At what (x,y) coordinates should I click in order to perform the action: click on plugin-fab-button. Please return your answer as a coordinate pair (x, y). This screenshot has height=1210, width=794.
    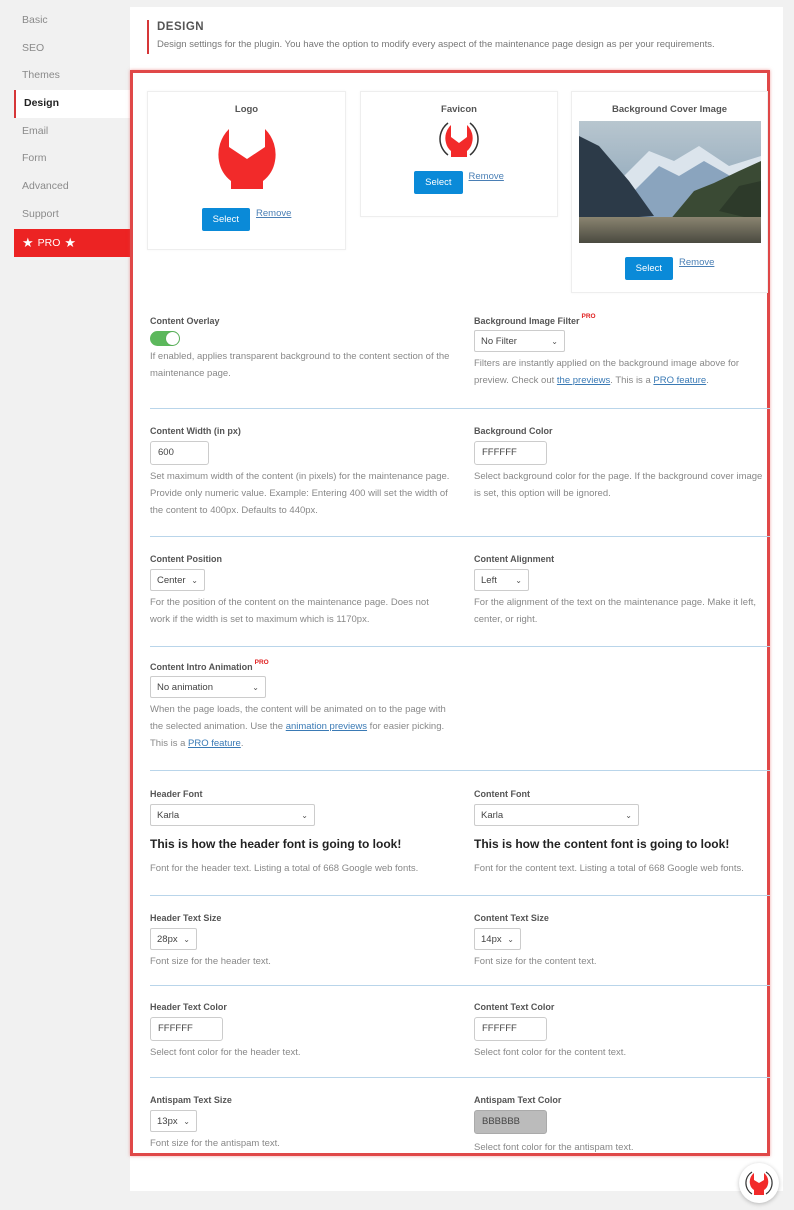
    Looking at the image, I should click on (759, 1183).